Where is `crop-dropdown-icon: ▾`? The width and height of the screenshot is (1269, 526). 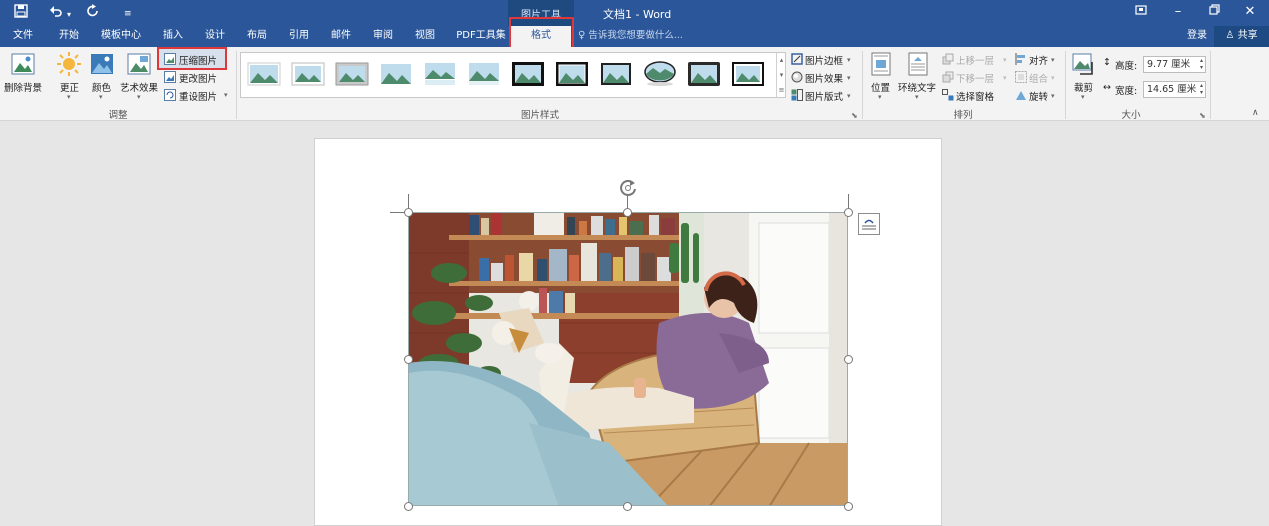
crop-dropdown-icon: ▾ is located at coordinates (1083, 97).